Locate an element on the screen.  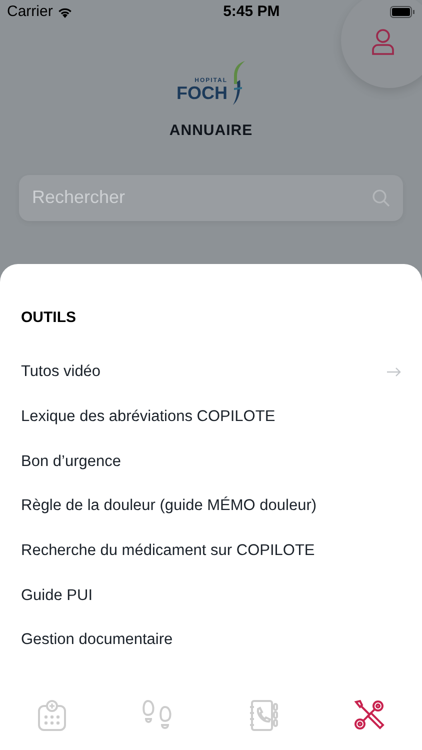
clock-time: 5:45 PM is located at coordinates (251, 12).